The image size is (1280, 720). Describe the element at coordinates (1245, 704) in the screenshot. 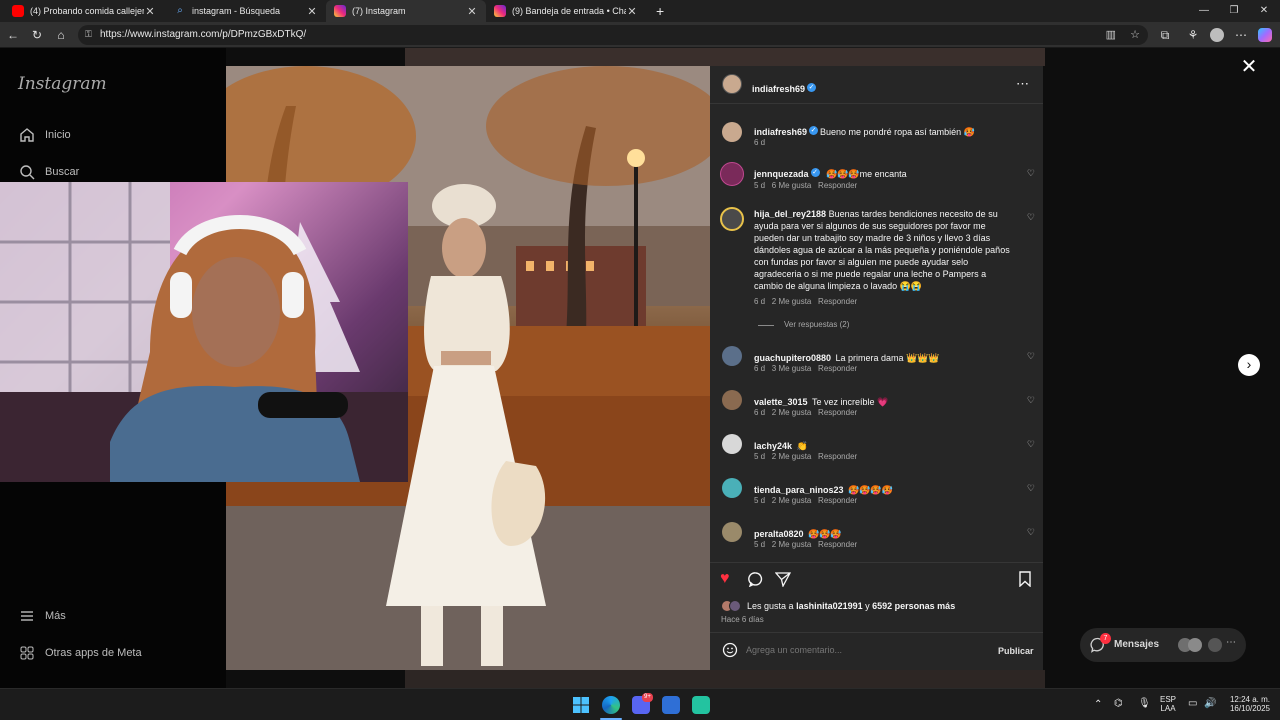

I see `clock: 12:24 a. m. 16/10/2025` at that location.